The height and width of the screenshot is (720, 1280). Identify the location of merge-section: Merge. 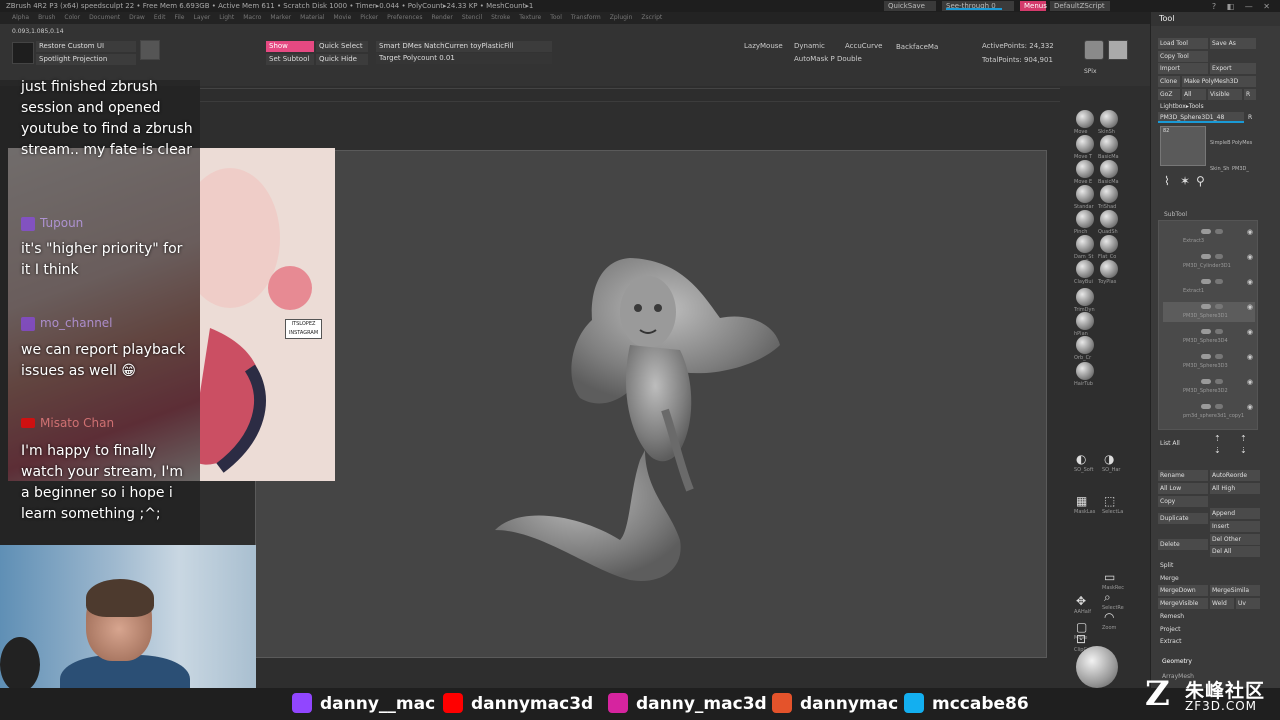
(1183, 578).